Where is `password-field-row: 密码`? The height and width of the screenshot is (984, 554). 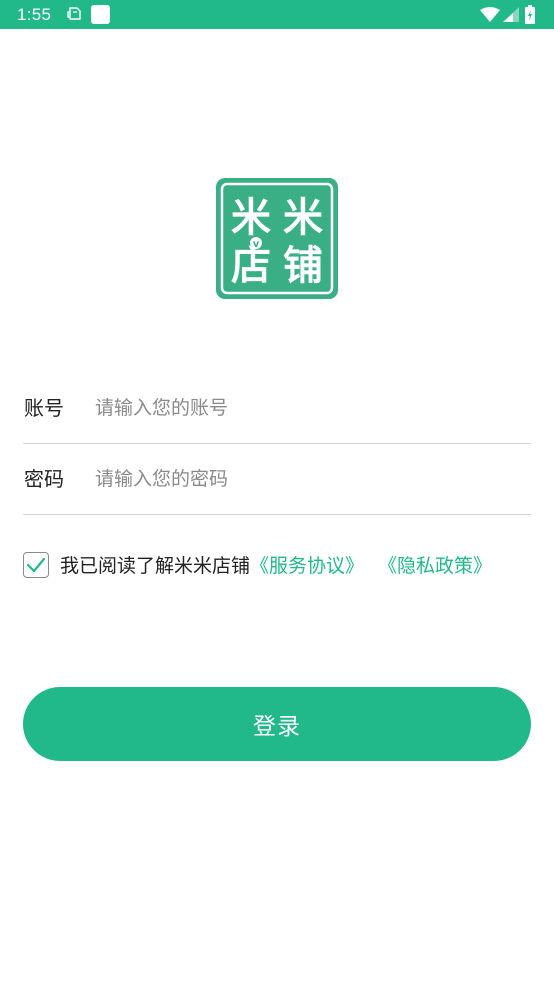
password-field-row: 密码 is located at coordinates (277, 479).